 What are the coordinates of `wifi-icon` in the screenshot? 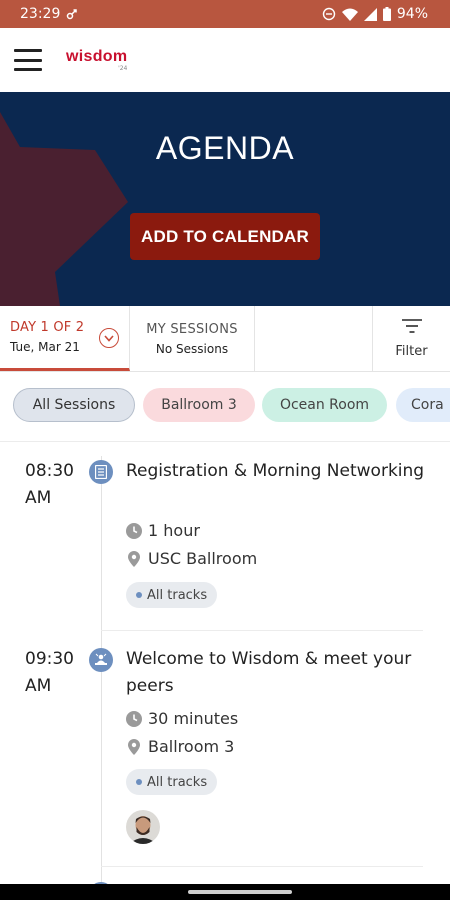 It's located at (349, 14).